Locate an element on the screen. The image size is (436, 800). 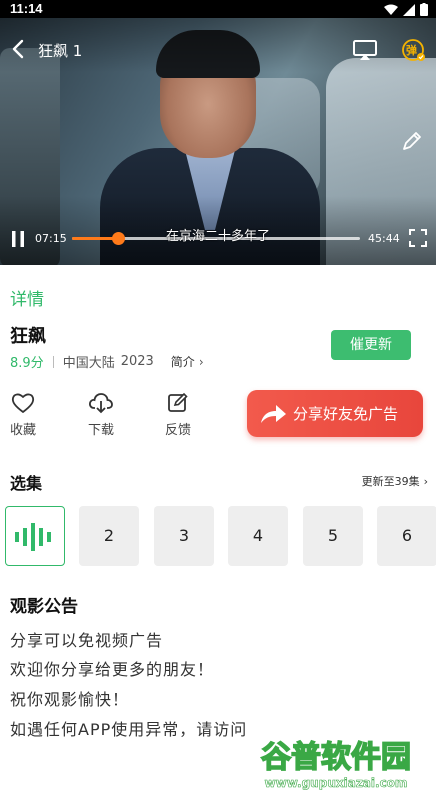
notice-line: 如遇任何APP使用异常，请访问 is located at coordinates (129, 729).